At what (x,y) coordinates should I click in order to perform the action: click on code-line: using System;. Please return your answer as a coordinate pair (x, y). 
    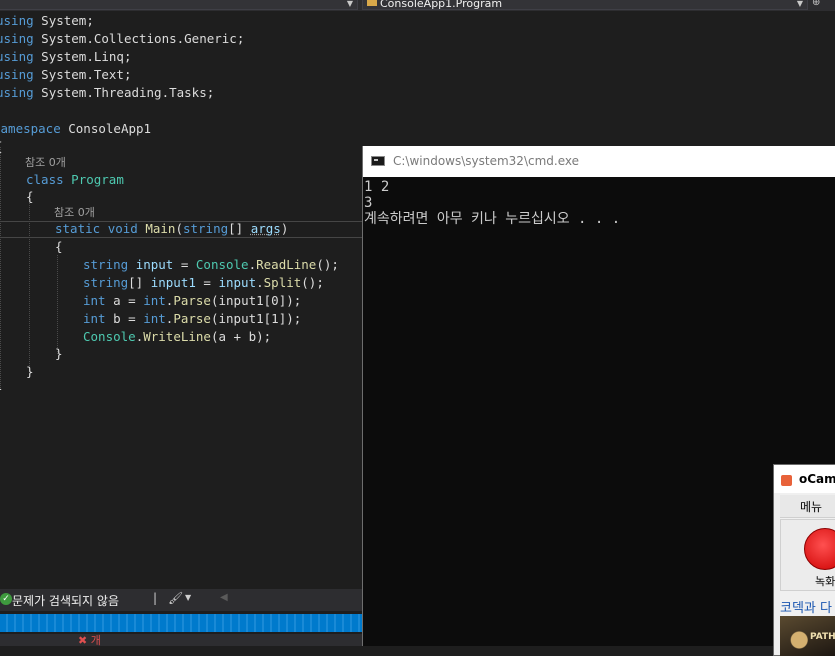
    Looking at the image, I should click on (47, 20).